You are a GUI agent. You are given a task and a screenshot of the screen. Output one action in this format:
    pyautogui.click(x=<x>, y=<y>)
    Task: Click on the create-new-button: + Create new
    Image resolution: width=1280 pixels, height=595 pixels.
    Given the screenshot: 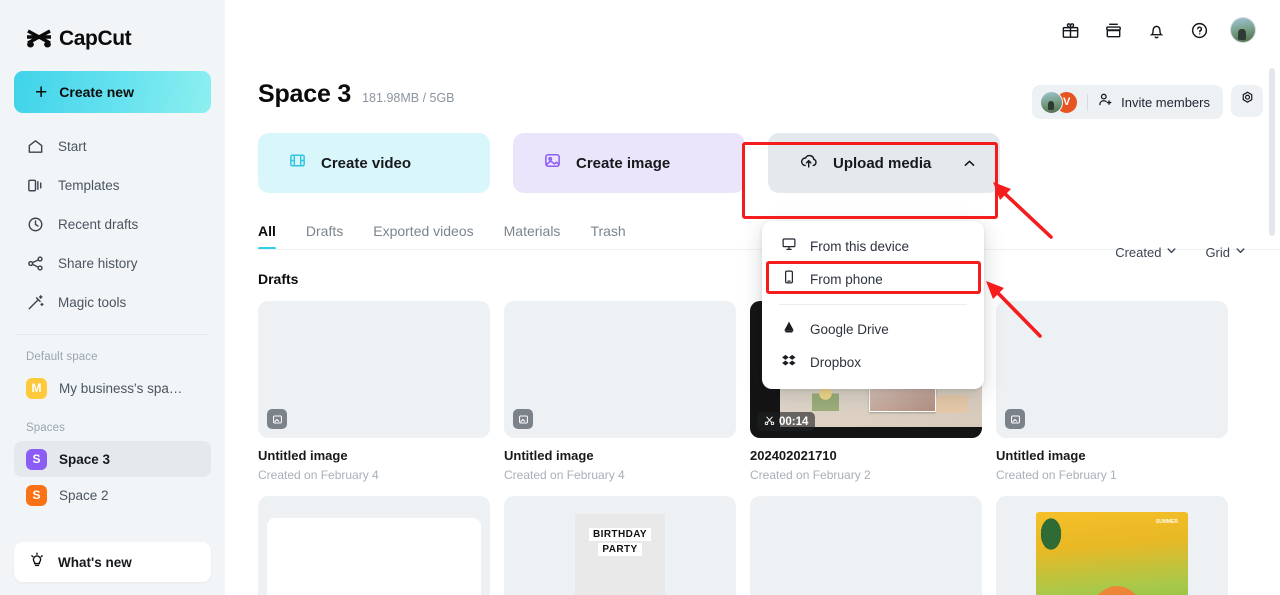 What is the action you would take?
    pyautogui.click(x=112, y=92)
    